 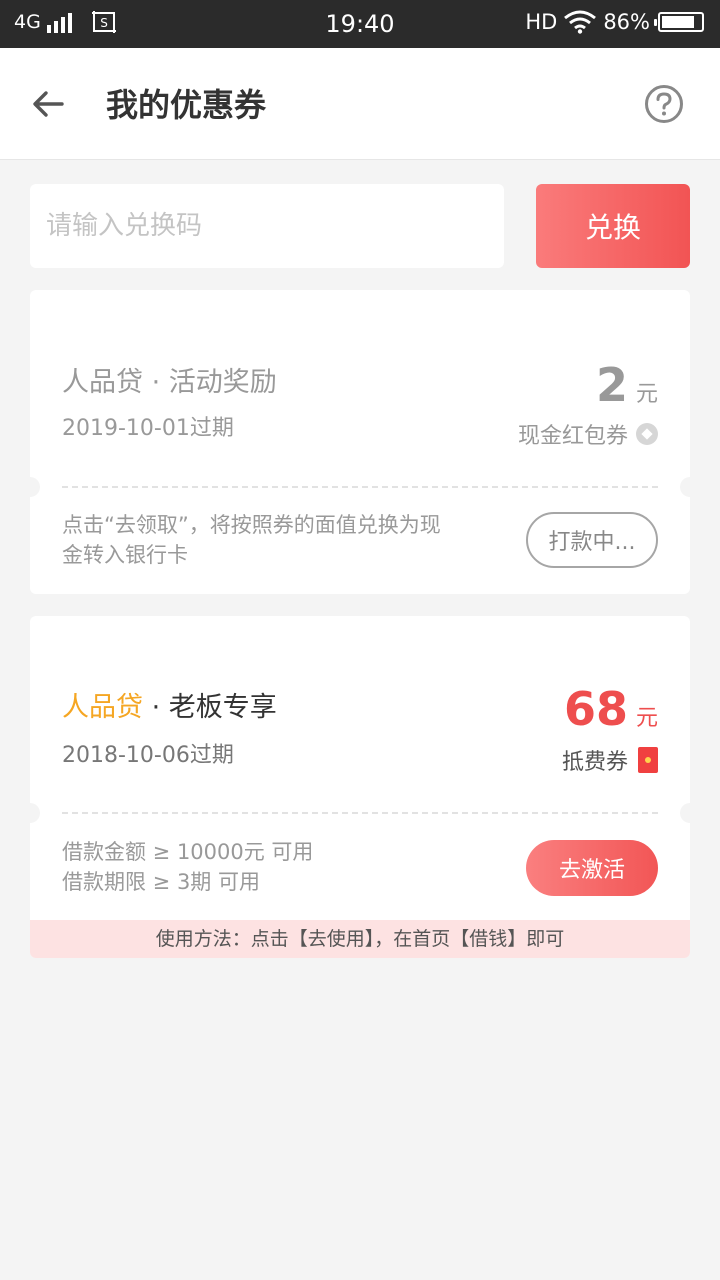 What do you see at coordinates (148, 755) in the screenshot?
I see `coupon-expiry: 2018-10-06过期` at bounding box center [148, 755].